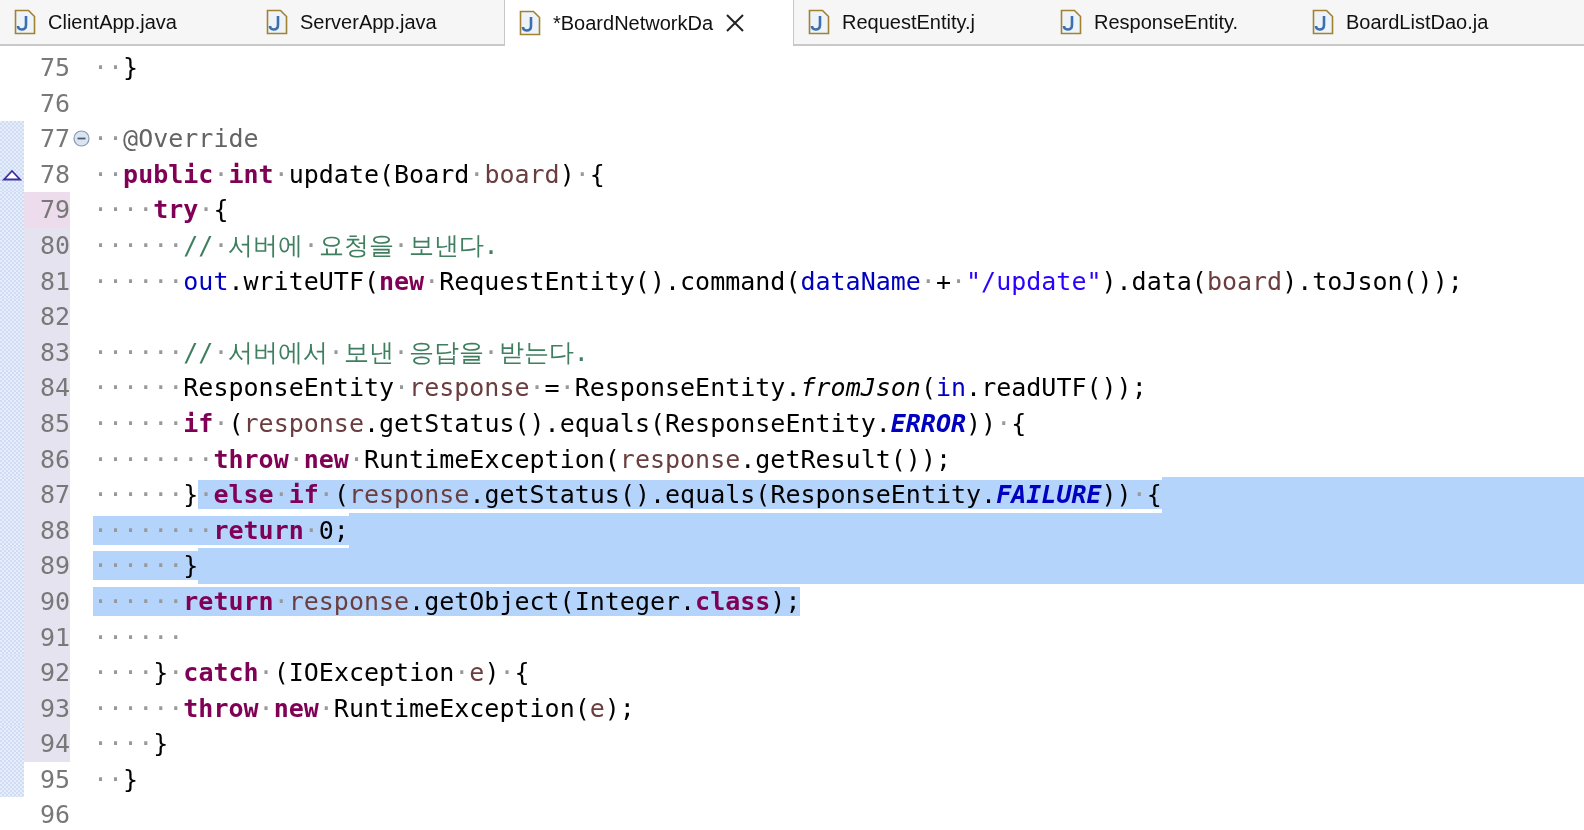 The height and width of the screenshot is (830, 1584). Describe the element at coordinates (311, 673) in the screenshot. I see `code-line: ····}·catch·(IOException·e)·{` at that location.